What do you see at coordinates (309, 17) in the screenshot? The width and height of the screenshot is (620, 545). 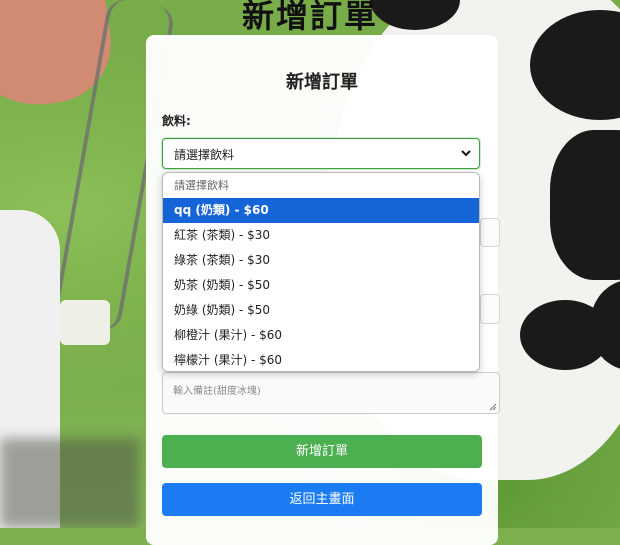 I see `page-heading: 新增訂單` at bounding box center [309, 17].